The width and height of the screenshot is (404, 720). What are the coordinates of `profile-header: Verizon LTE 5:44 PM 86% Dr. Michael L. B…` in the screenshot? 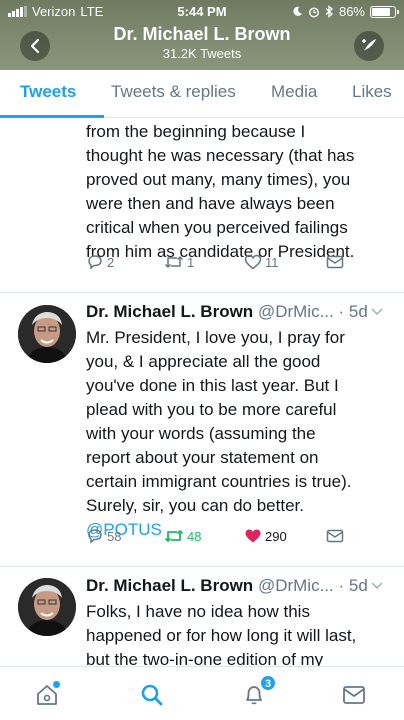 It's located at (202, 35).